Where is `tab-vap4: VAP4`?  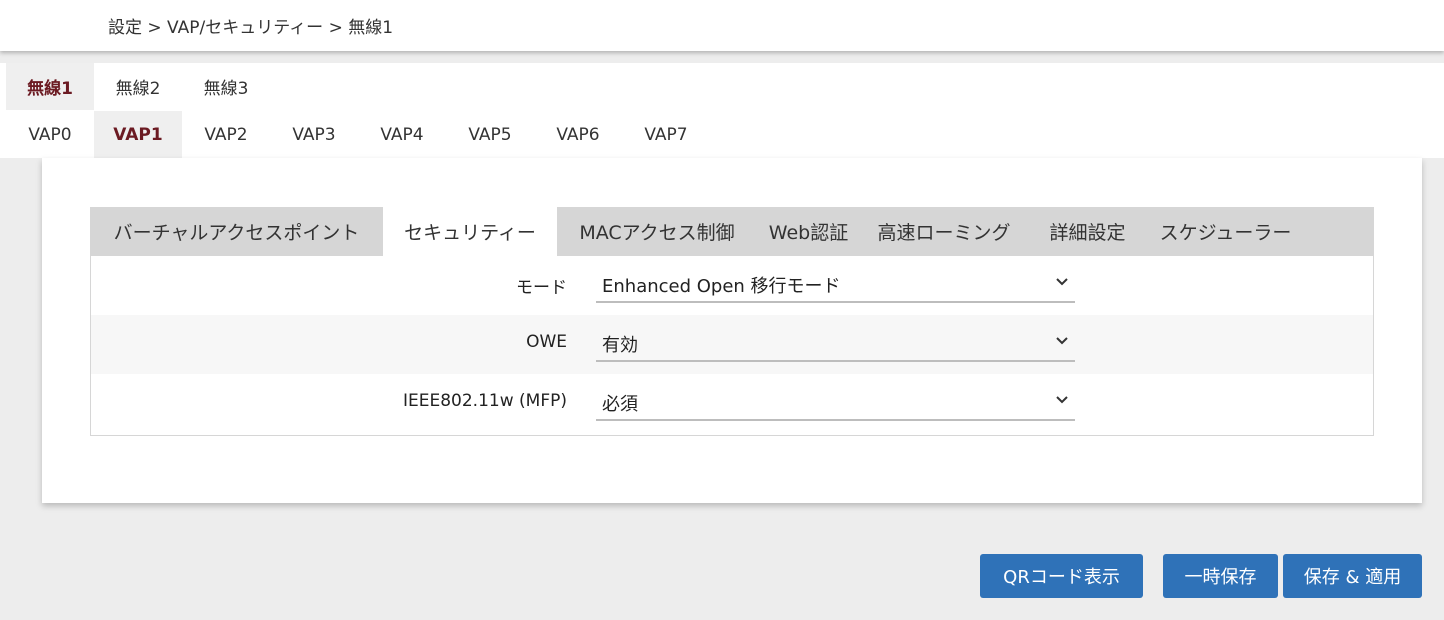 tab-vap4: VAP4 is located at coordinates (402, 134).